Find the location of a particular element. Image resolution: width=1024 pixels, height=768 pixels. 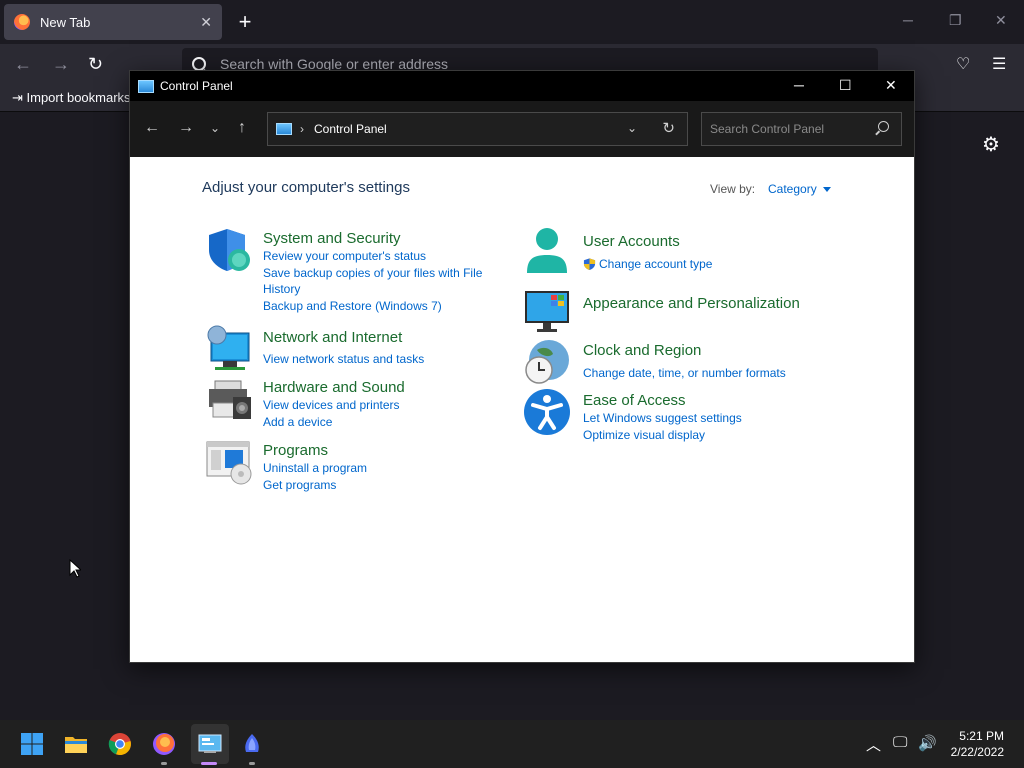

category-user-accounts: User Accounts Change account type is located at coordinates (619, 250).